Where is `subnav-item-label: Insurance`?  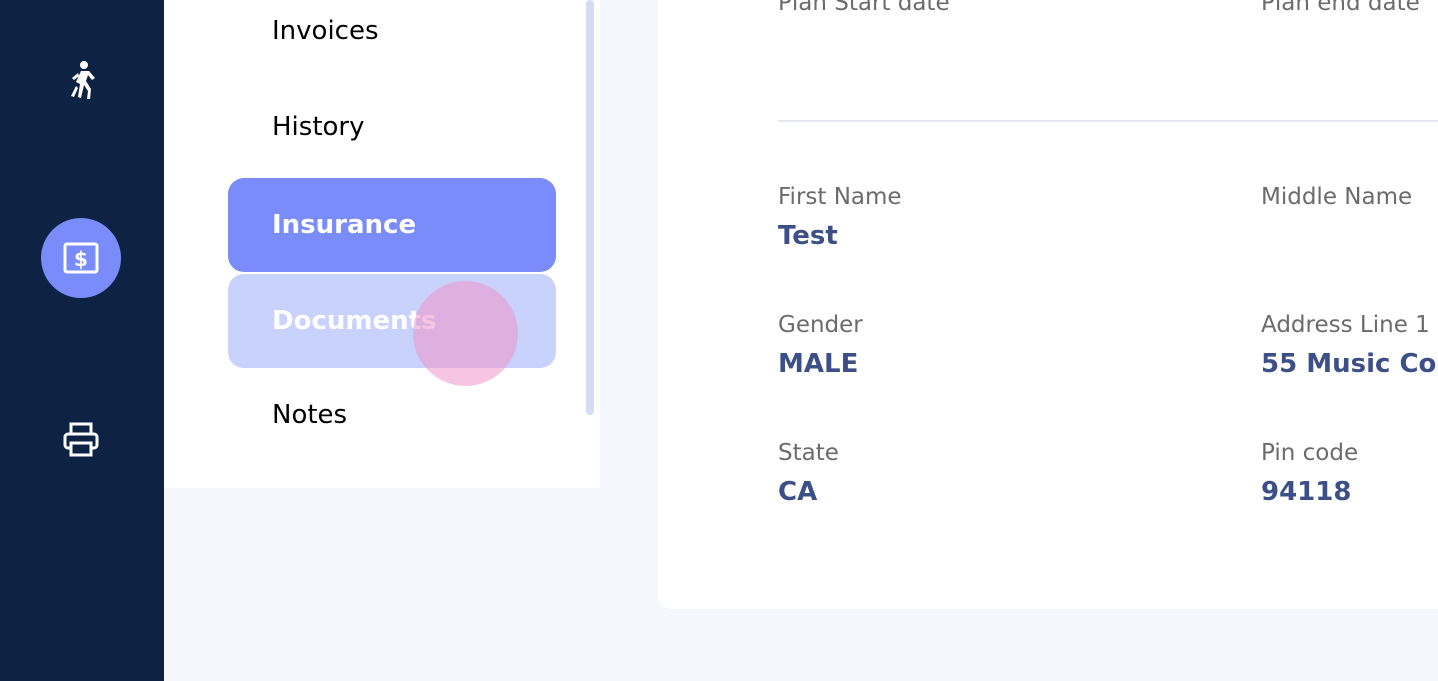
subnav-item-label: Insurance is located at coordinates (344, 225).